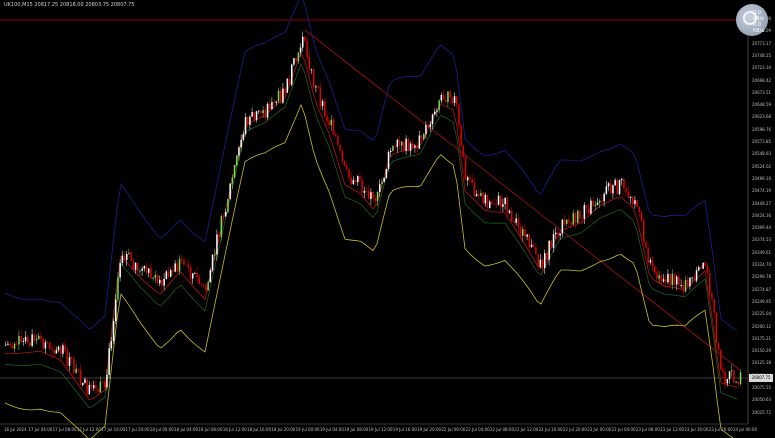  I want to click on time-scale-label: 16 Jul 2024, so click(15, 429).